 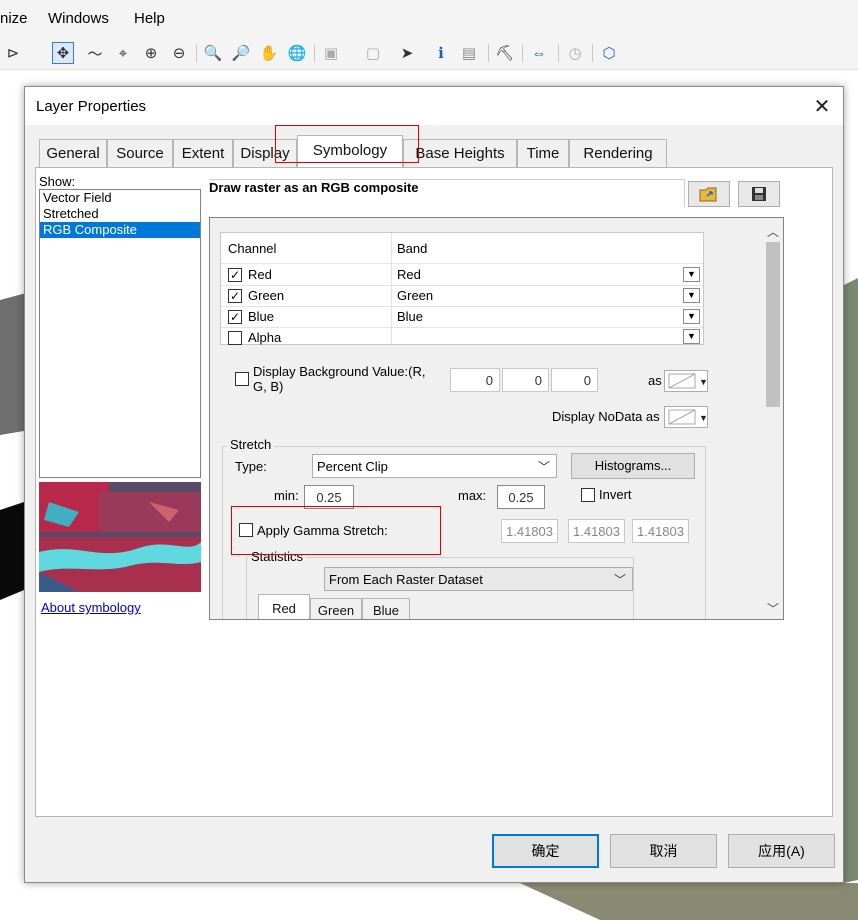 I want to click on menu-windows: Windows, so click(x=78, y=18).